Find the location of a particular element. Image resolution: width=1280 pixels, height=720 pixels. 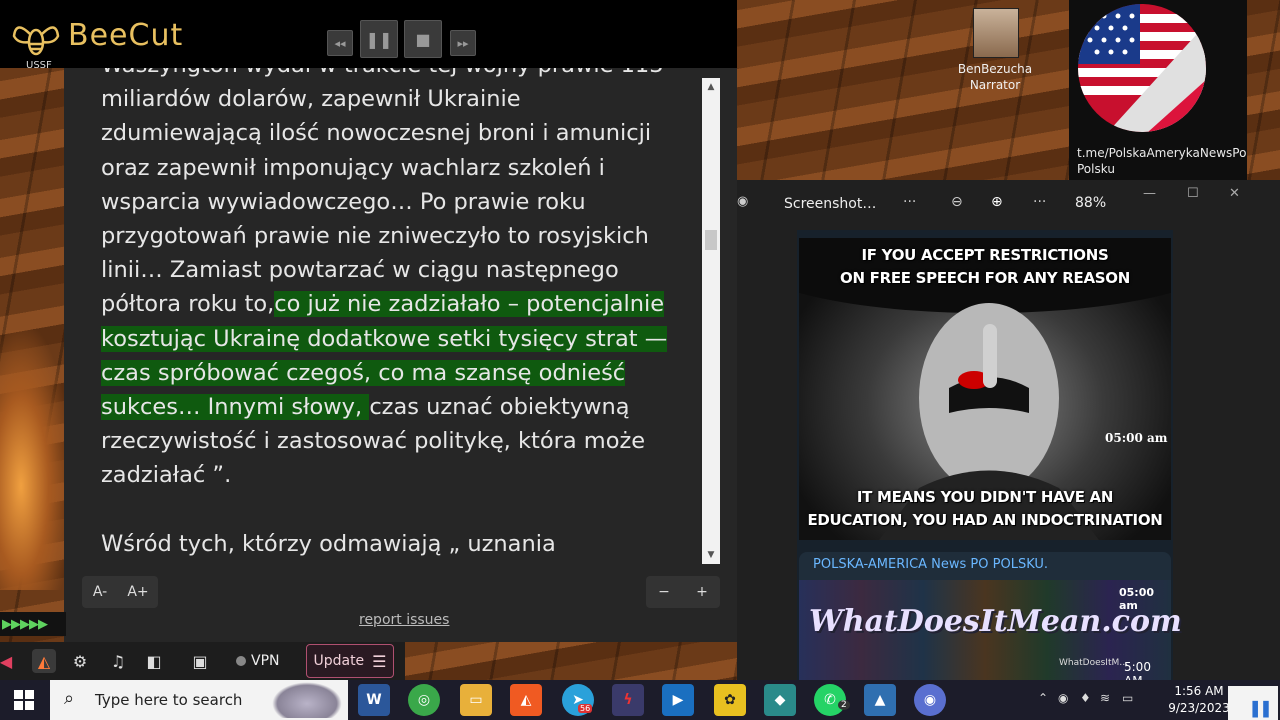

maximize-button: ☐ is located at coordinates (1193, 193).